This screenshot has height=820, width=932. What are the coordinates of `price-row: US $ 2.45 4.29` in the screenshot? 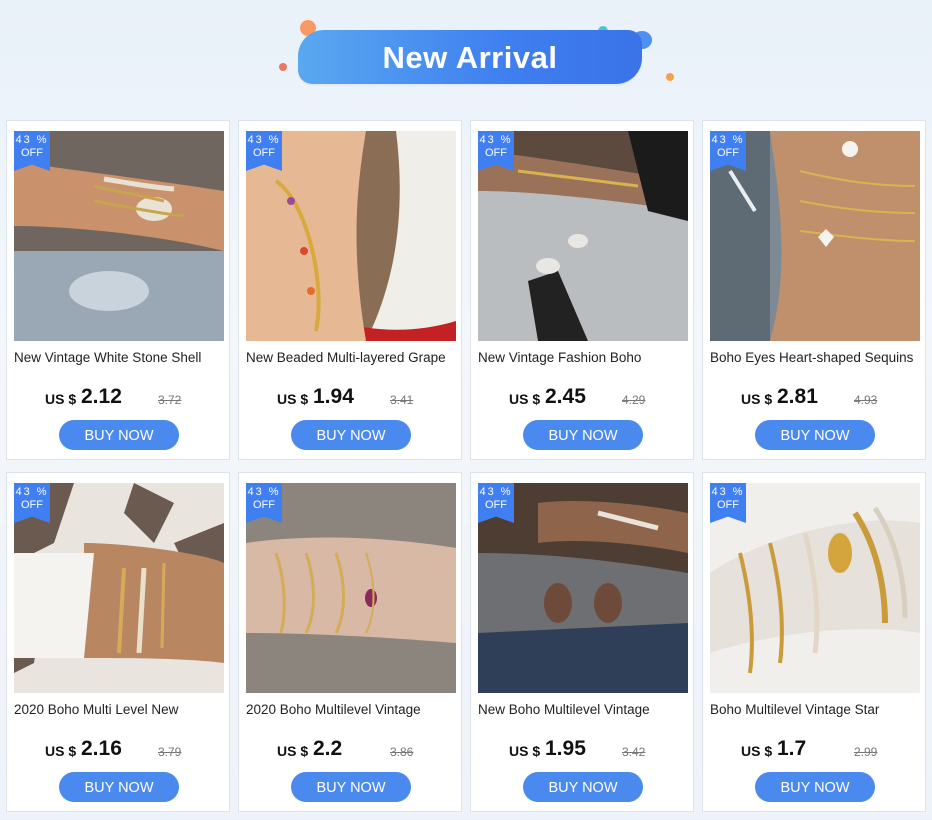 It's located at (582, 399).